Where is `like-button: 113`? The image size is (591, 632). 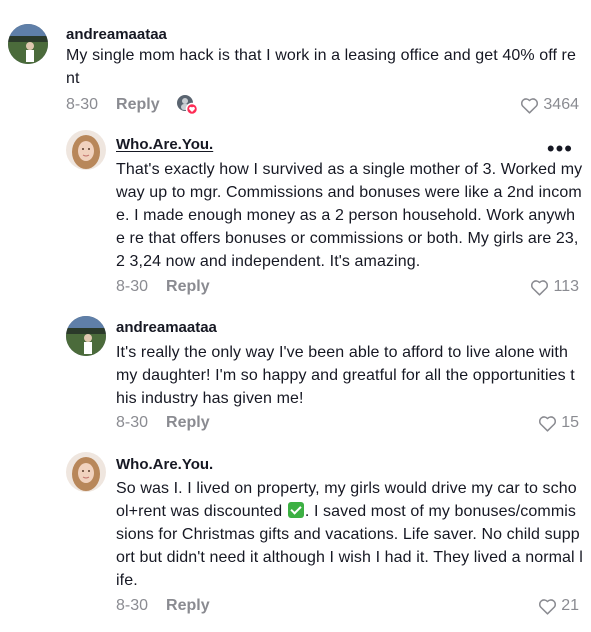 like-button: 113 is located at coordinates (554, 287).